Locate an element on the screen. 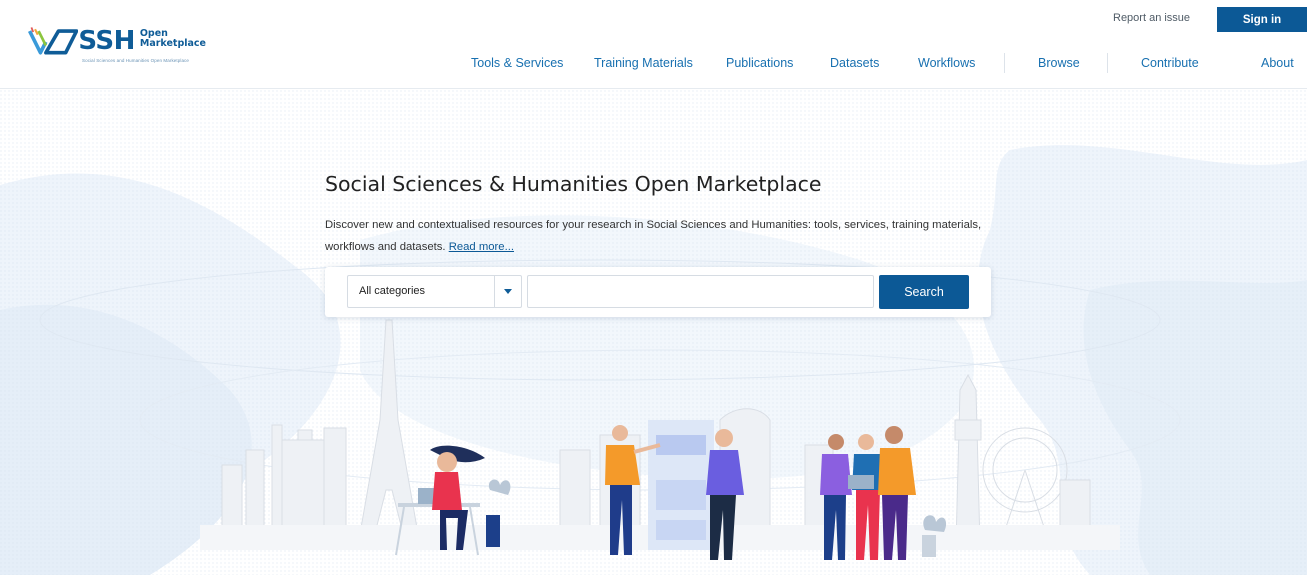  nav-browse: Browse is located at coordinates (1059, 63).